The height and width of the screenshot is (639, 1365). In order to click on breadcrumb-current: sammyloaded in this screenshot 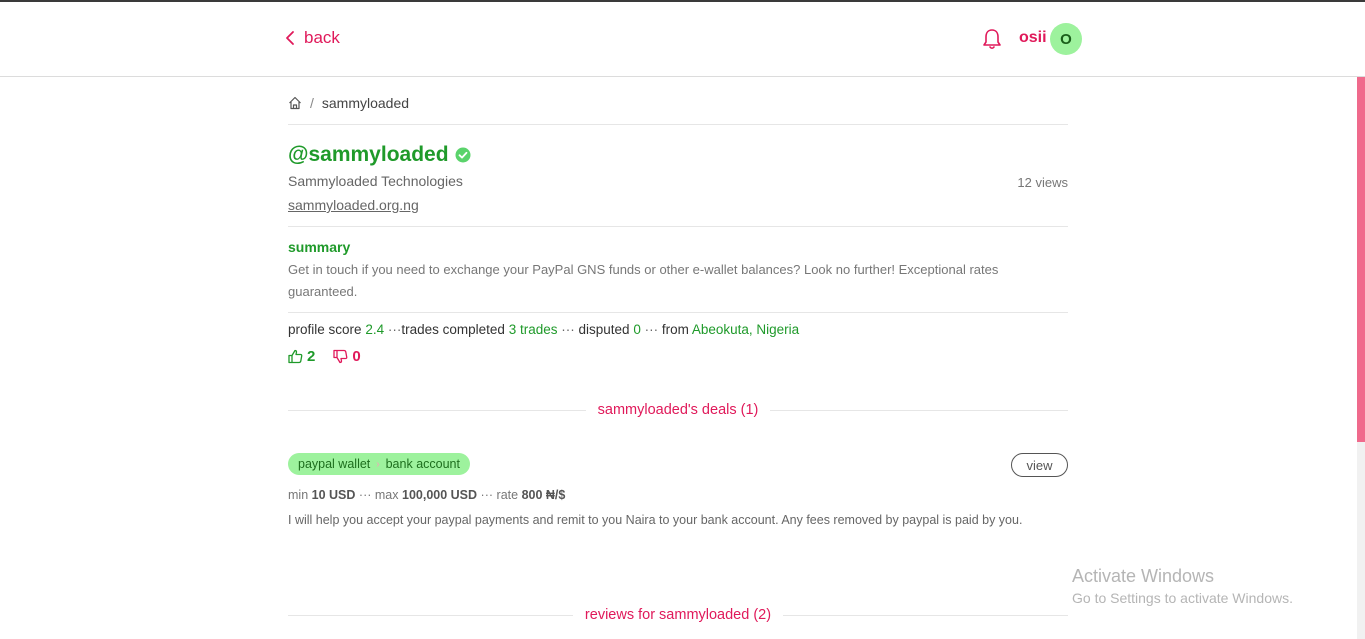, I will do `click(365, 103)`.